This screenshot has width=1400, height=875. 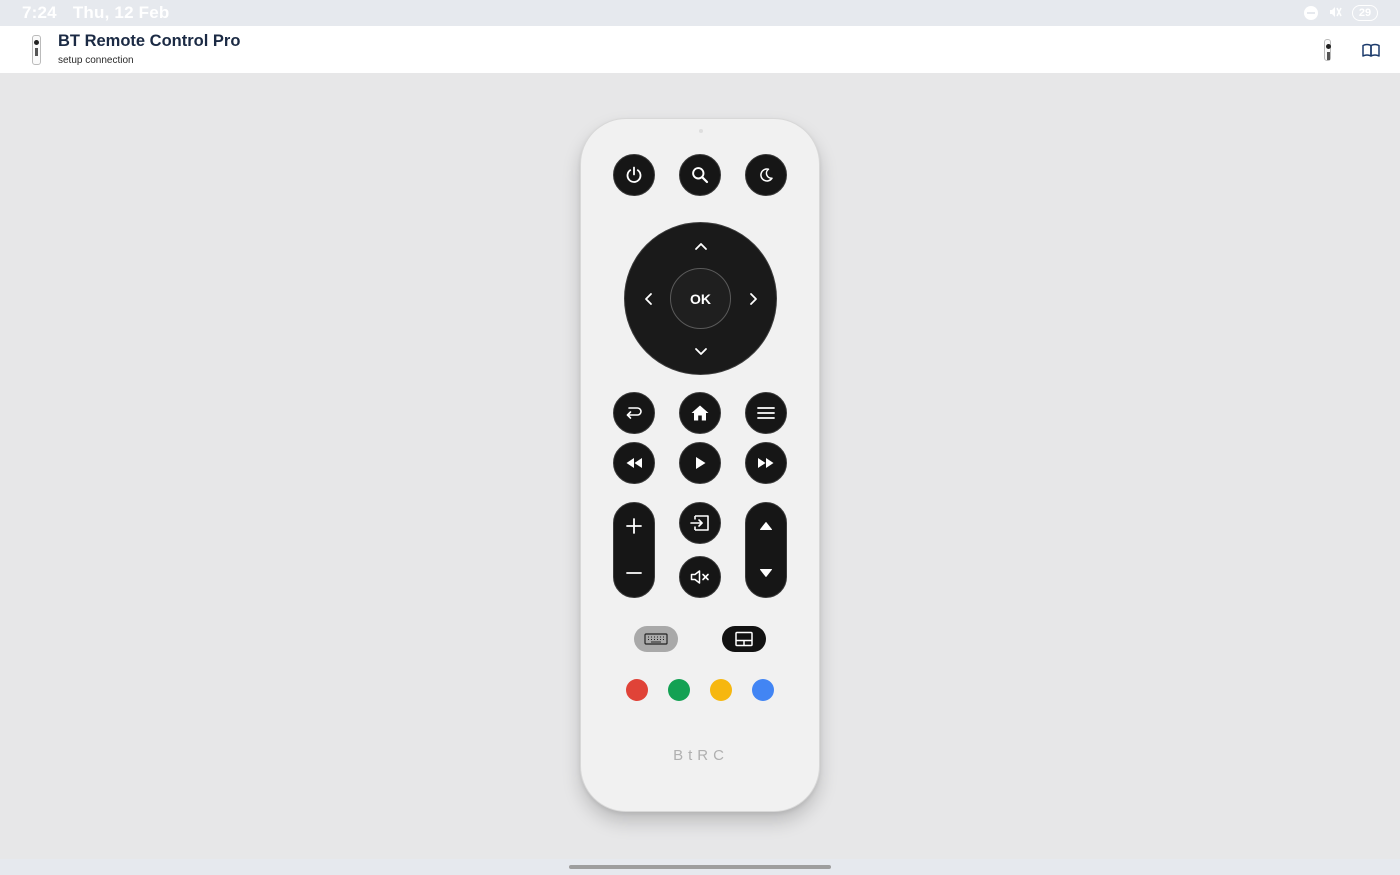 I want to click on touchpad-button, so click(x=744, y=639).